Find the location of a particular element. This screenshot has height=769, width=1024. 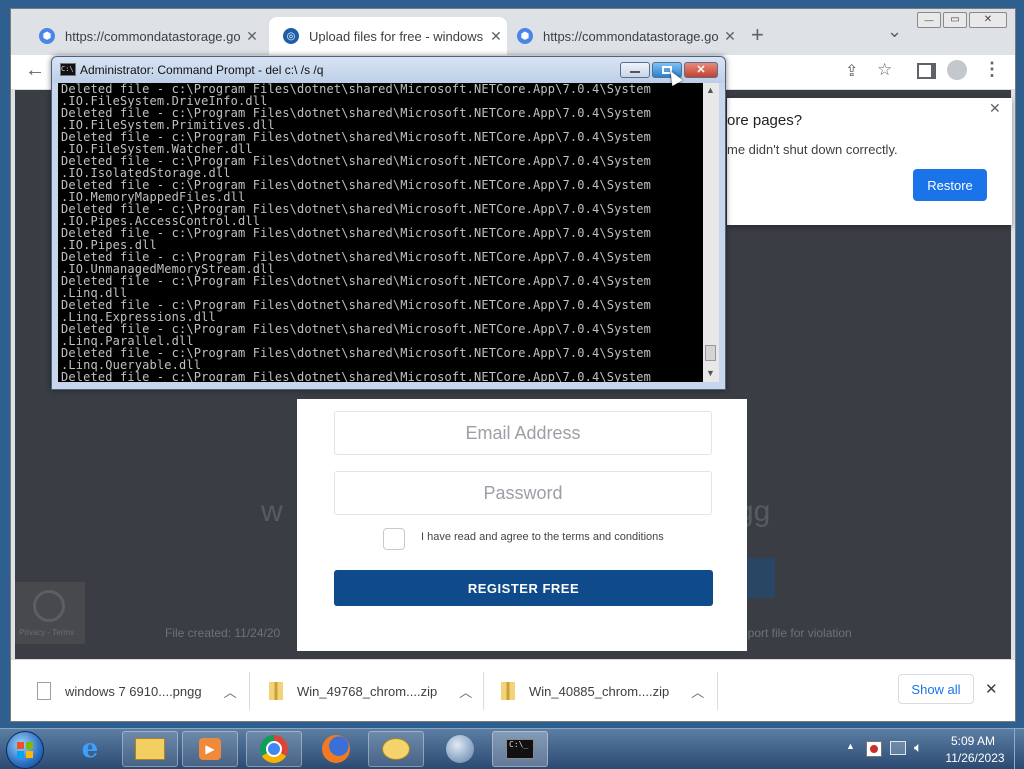

clock-time: 5:09 AM is located at coordinates (973, 741).